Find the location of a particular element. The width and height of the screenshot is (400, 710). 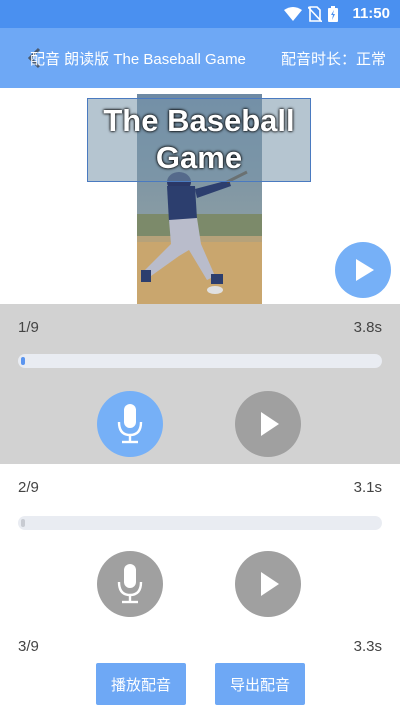

play-dub-button: 播放配音 is located at coordinates (141, 684).